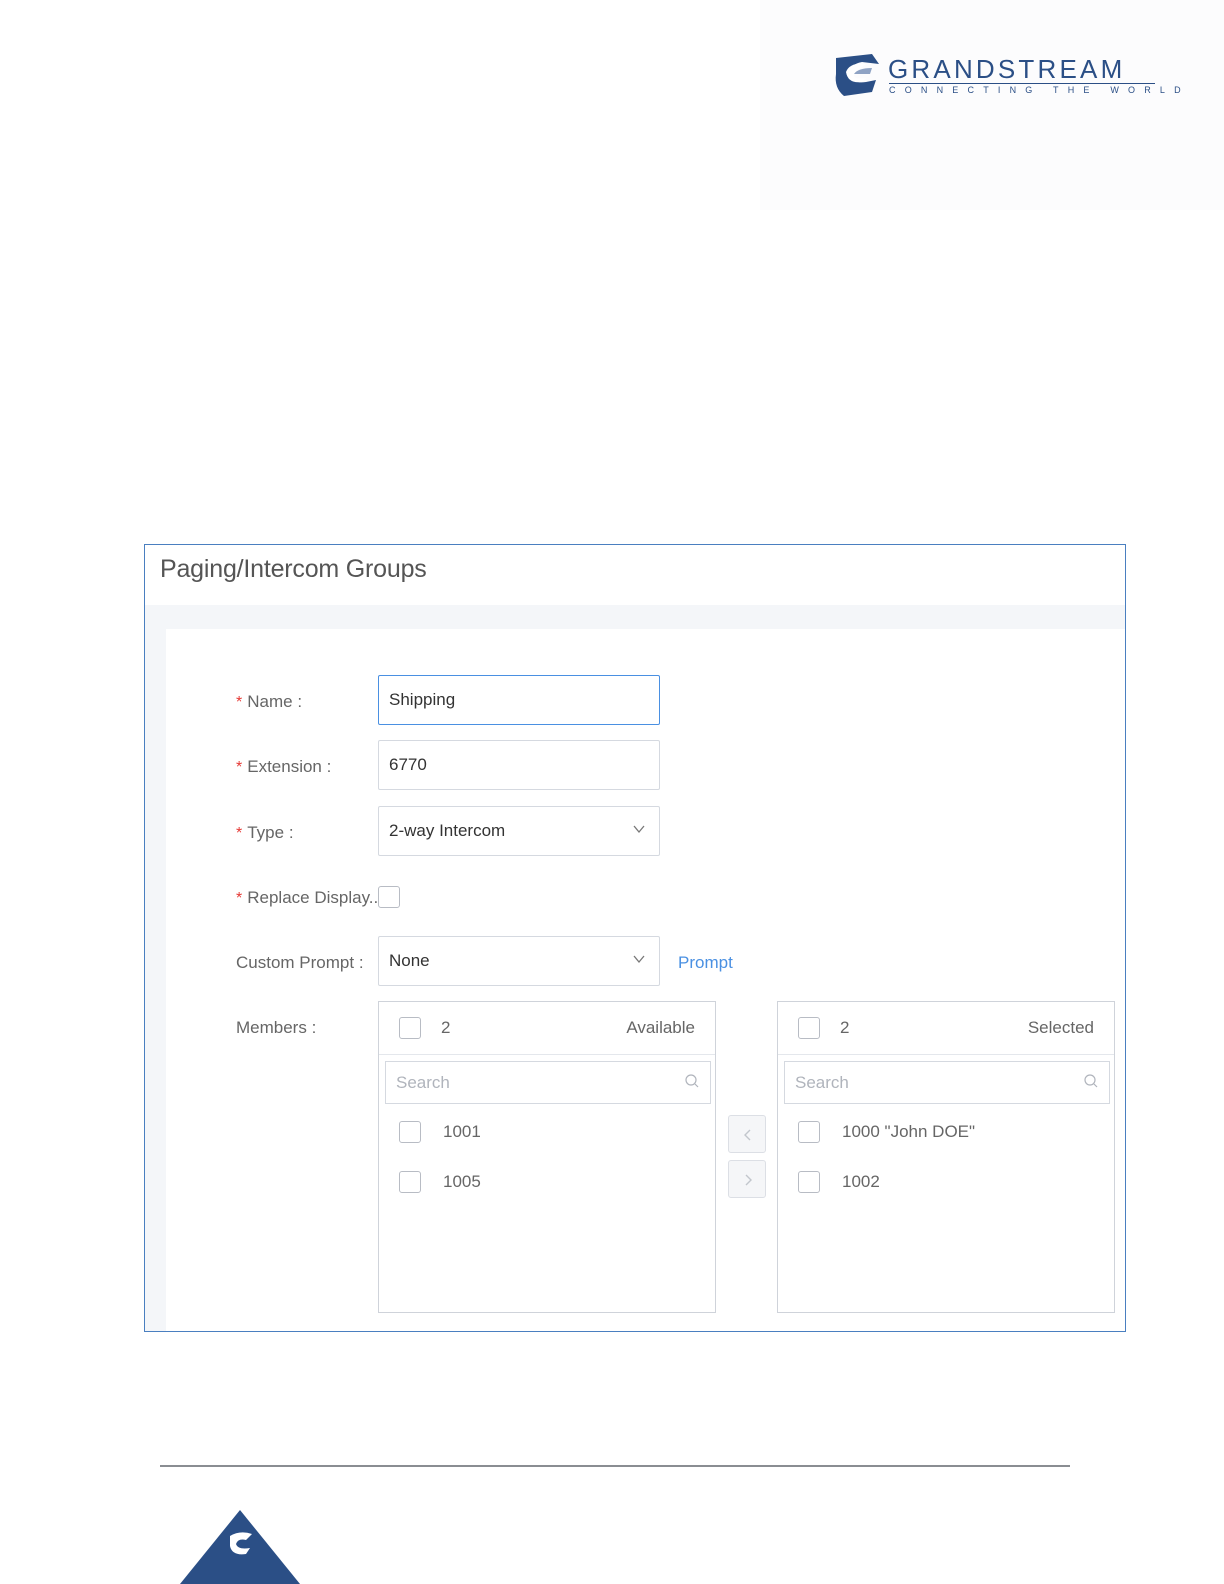 The height and width of the screenshot is (1584, 1224). What do you see at coordinates (410, 1028) in the screenshot?
I see `available-select-all-checkbox` at bounding box center [410, 1028].